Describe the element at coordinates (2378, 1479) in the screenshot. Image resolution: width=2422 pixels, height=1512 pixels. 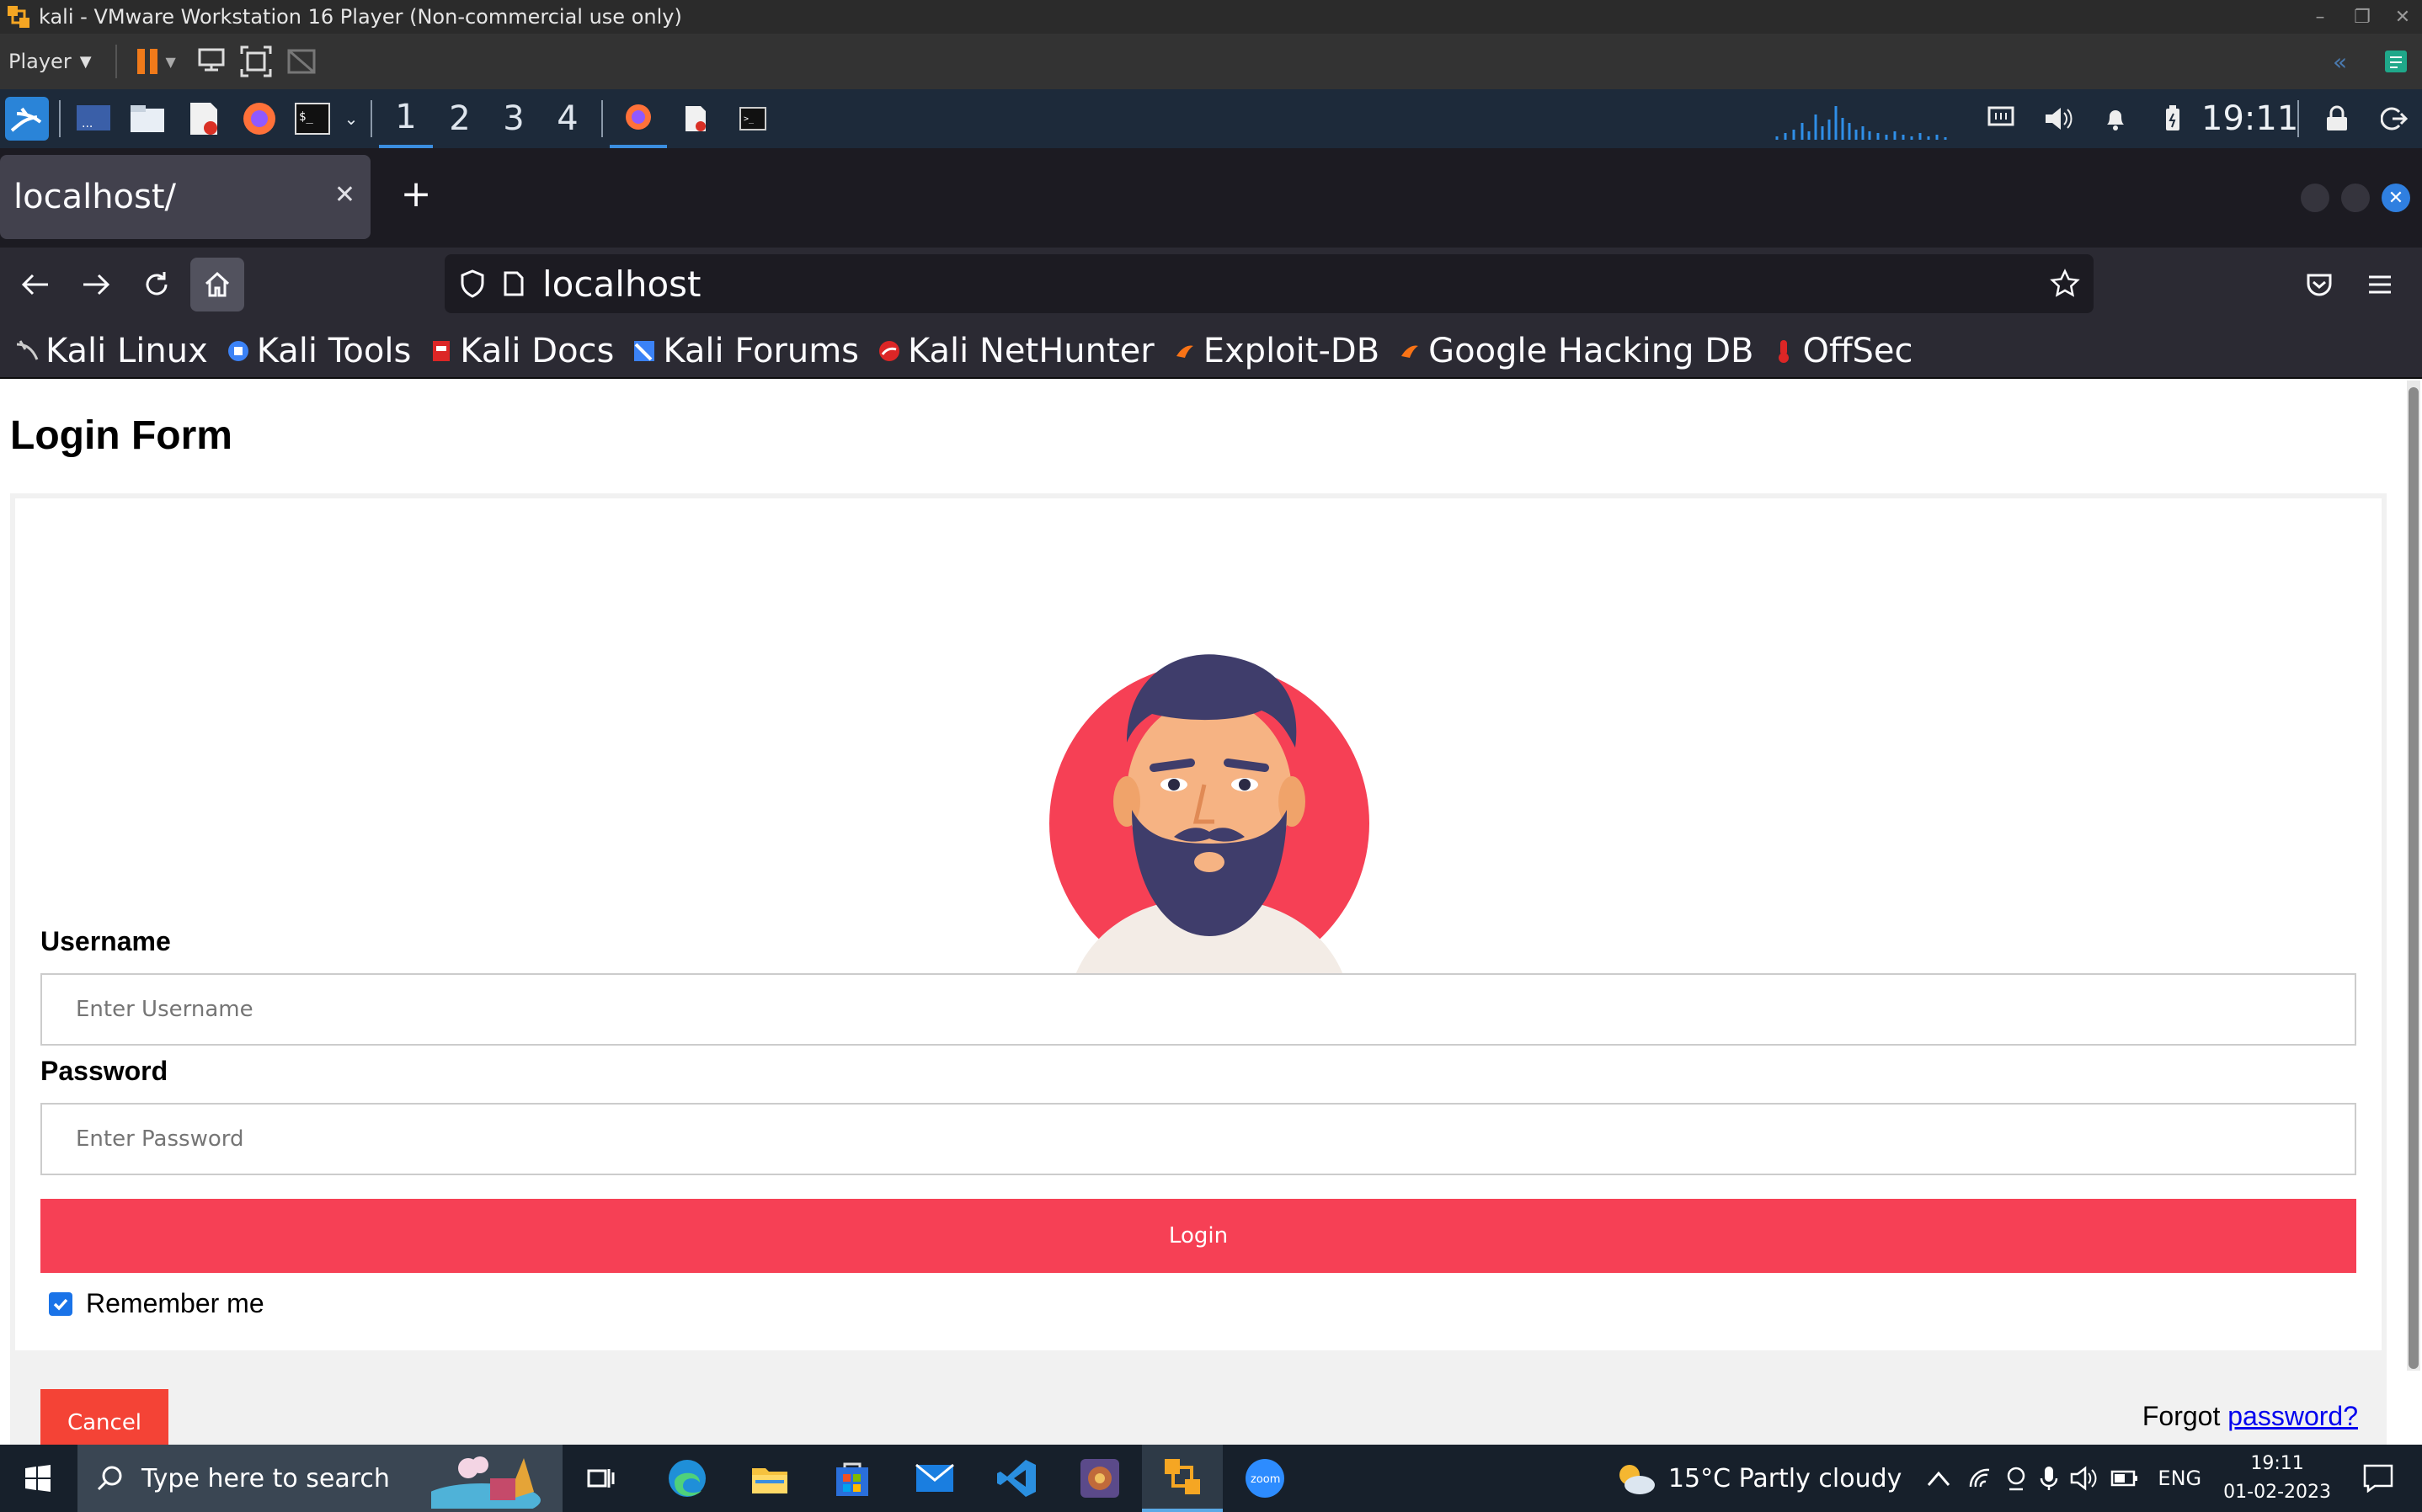
I see `action-center-icon` at that location.